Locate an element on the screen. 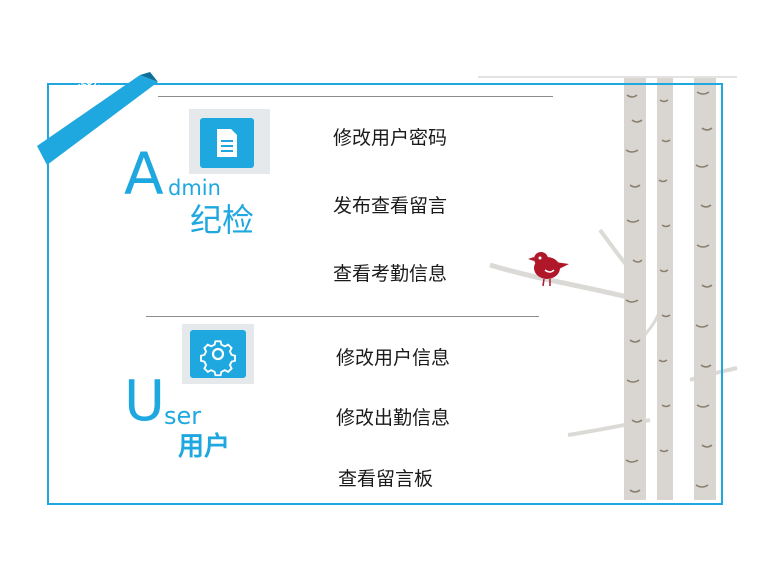  user-menu-item-edit-attendance: 修改出勤信息 is located at coordinates (393, 416).